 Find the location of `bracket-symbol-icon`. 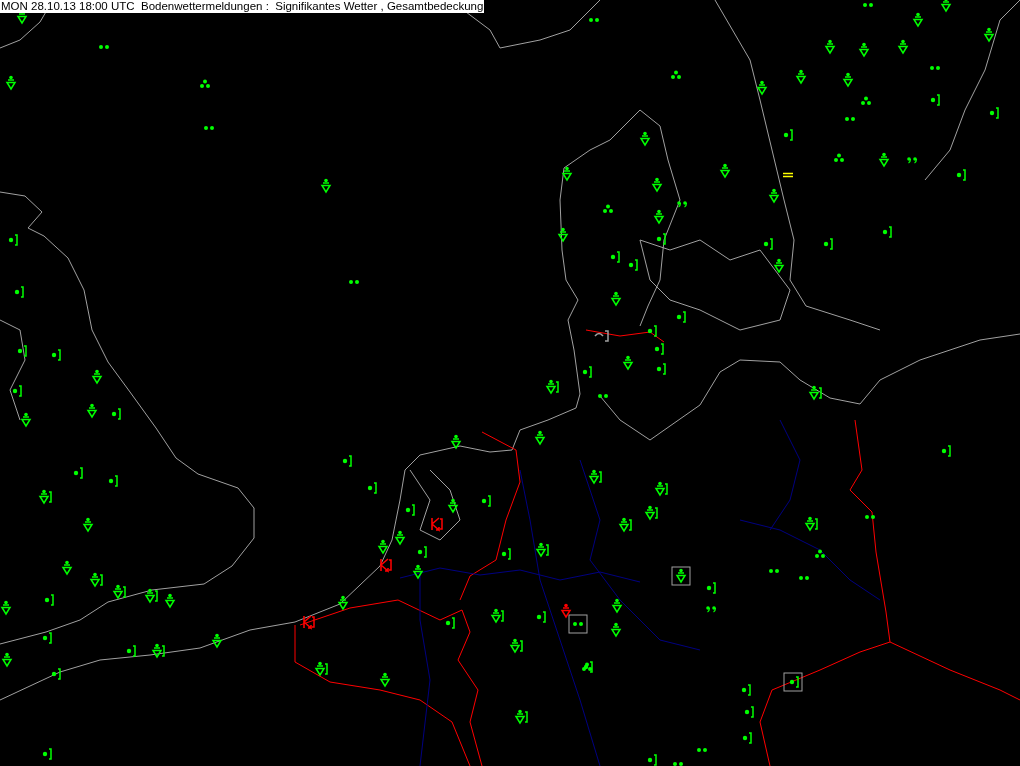

bracket-symbol-icon is located at coordinates (601, 336).